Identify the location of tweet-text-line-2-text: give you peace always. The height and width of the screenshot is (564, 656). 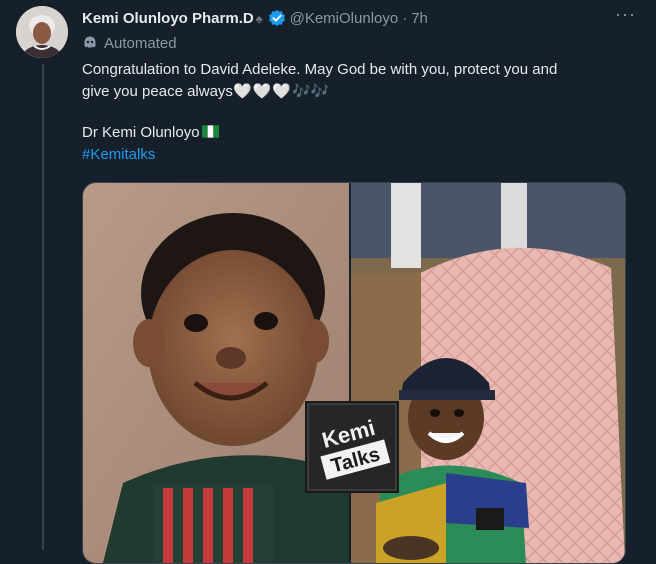
(157, 91).